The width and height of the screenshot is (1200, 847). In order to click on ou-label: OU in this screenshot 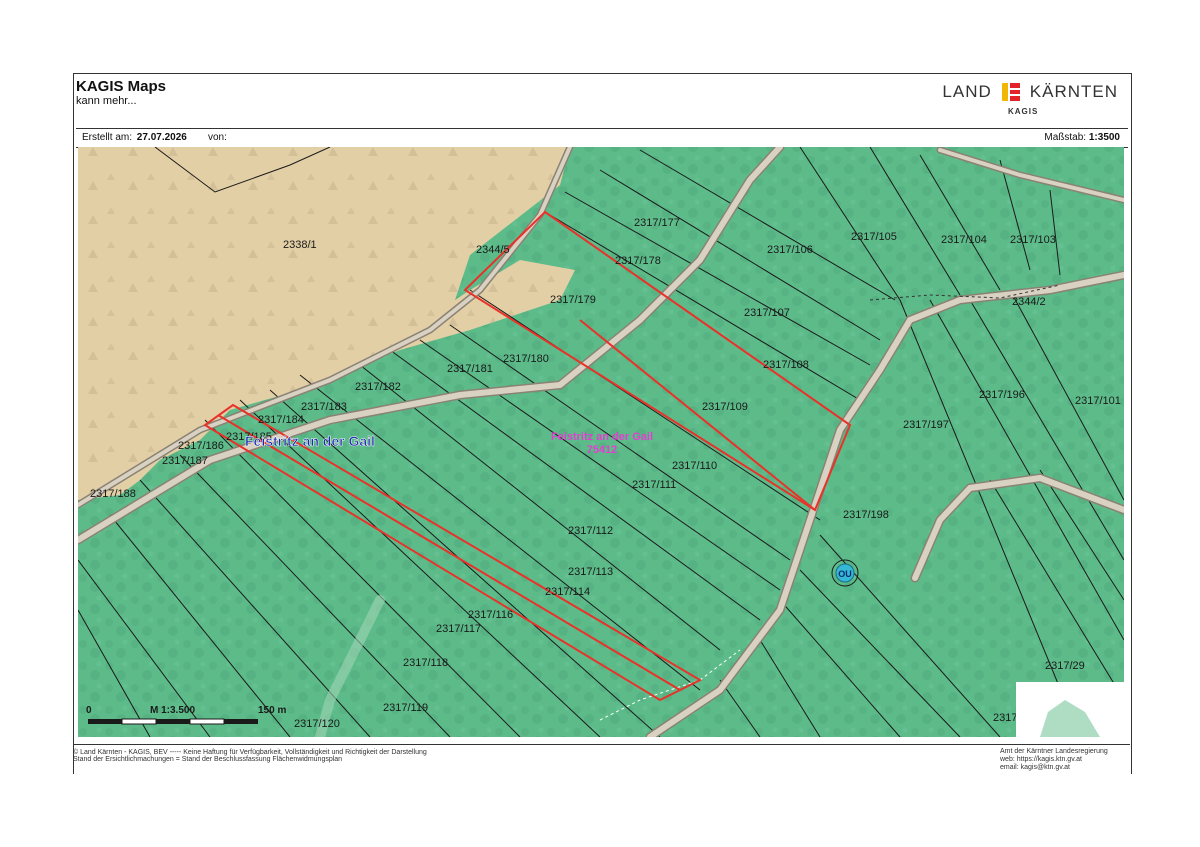, I will do `click(845, 574)`.